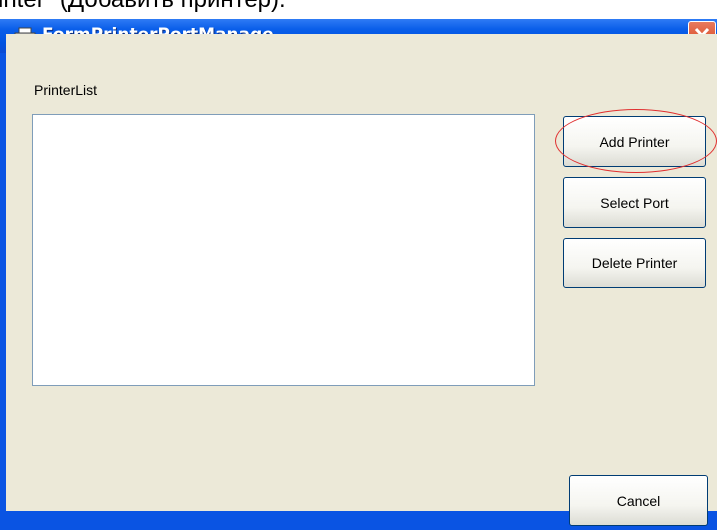 The image size is (717, 530). I want to click on cancel-button: Cancel, so click(638, 500).